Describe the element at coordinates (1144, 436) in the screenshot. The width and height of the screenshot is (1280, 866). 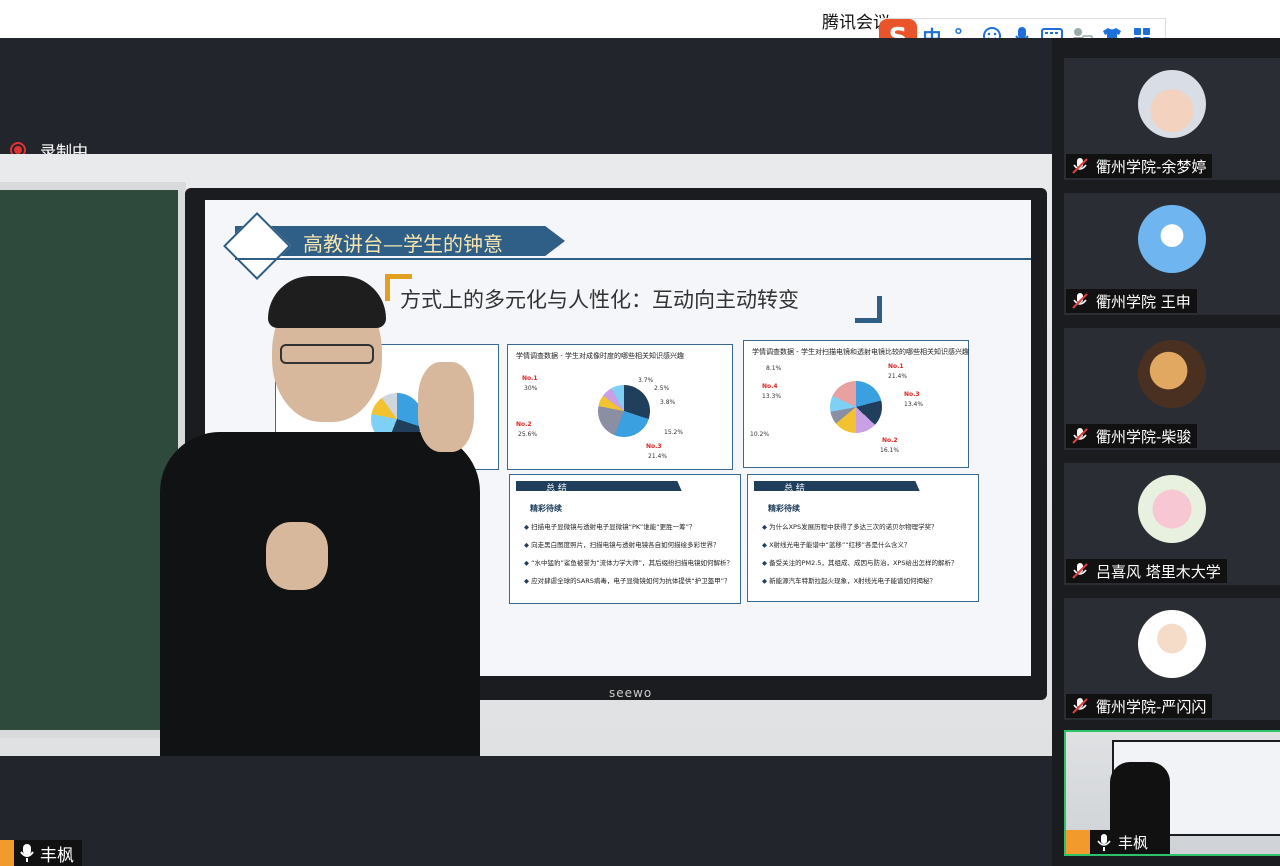
I see `participant-name: 衢州学院-柴骏` at that location.